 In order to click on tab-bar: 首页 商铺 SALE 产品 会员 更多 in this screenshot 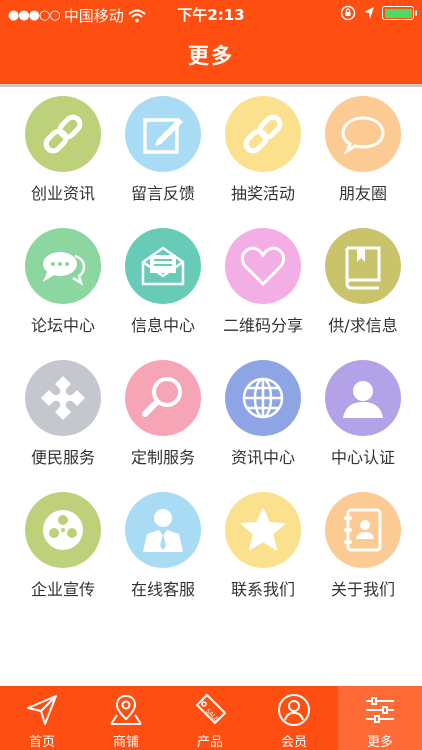, I will do `click(211, 718)`.